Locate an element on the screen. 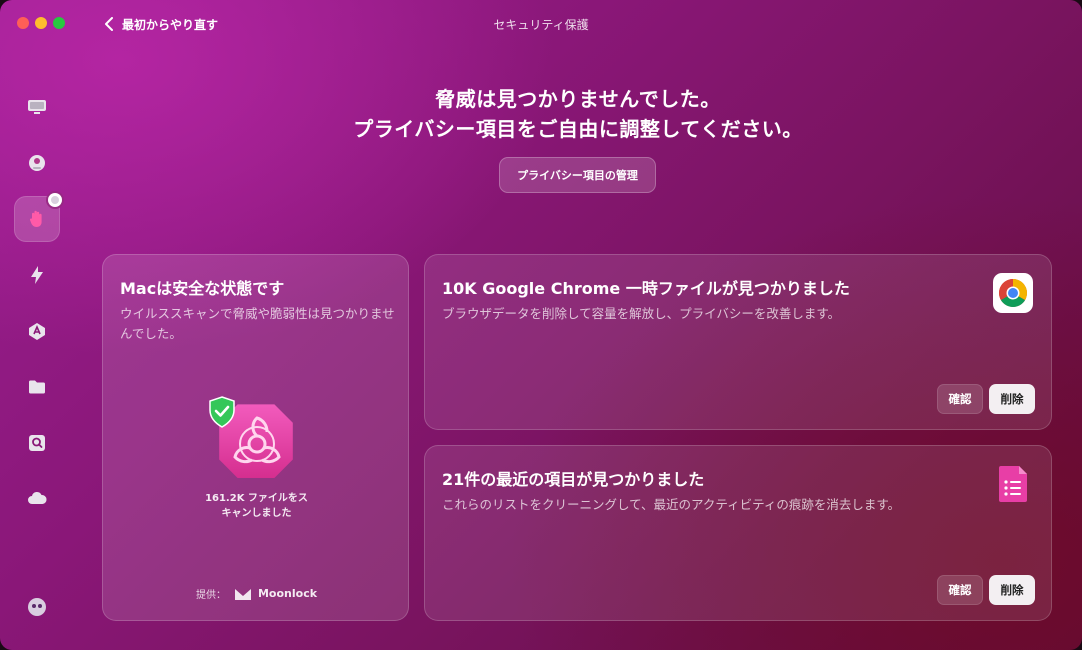 The width and height of the screenshot is (1082, 650). sidebar-item-applications is located at coordinates (37, 331).